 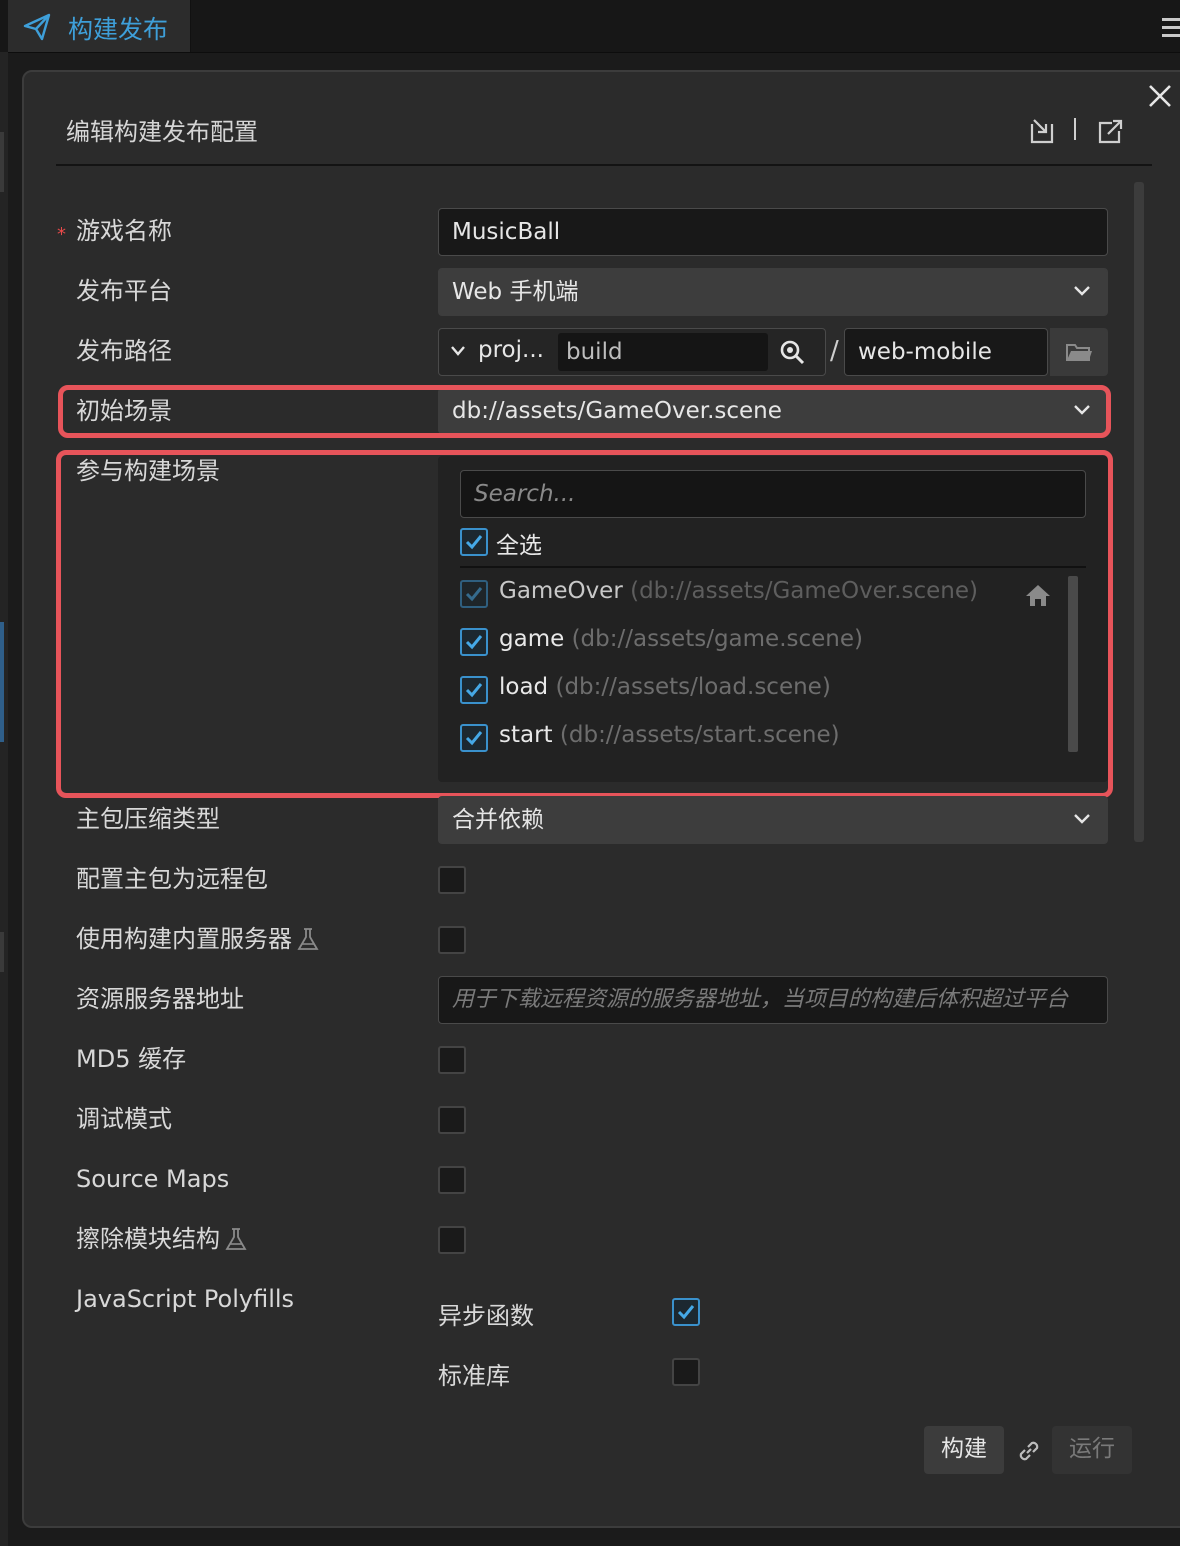 What do you see at coordinates (1042, 131) in the screenshot?
I see `import-icon` at bounding box center [1042, 131].